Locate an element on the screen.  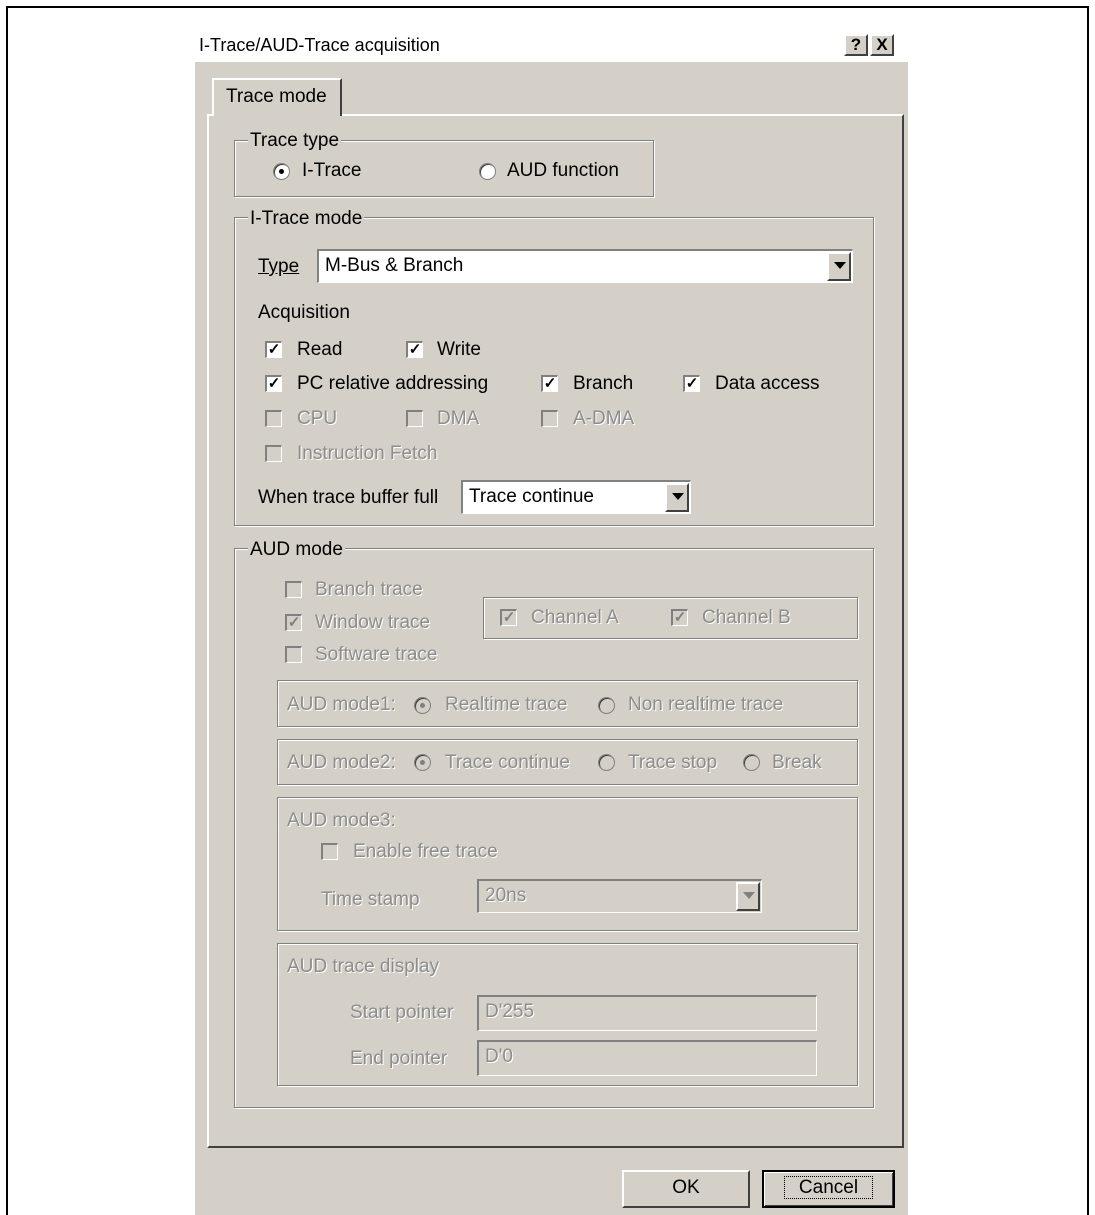
time-stamp-select: 20ns is located at coordinates (619, 896).